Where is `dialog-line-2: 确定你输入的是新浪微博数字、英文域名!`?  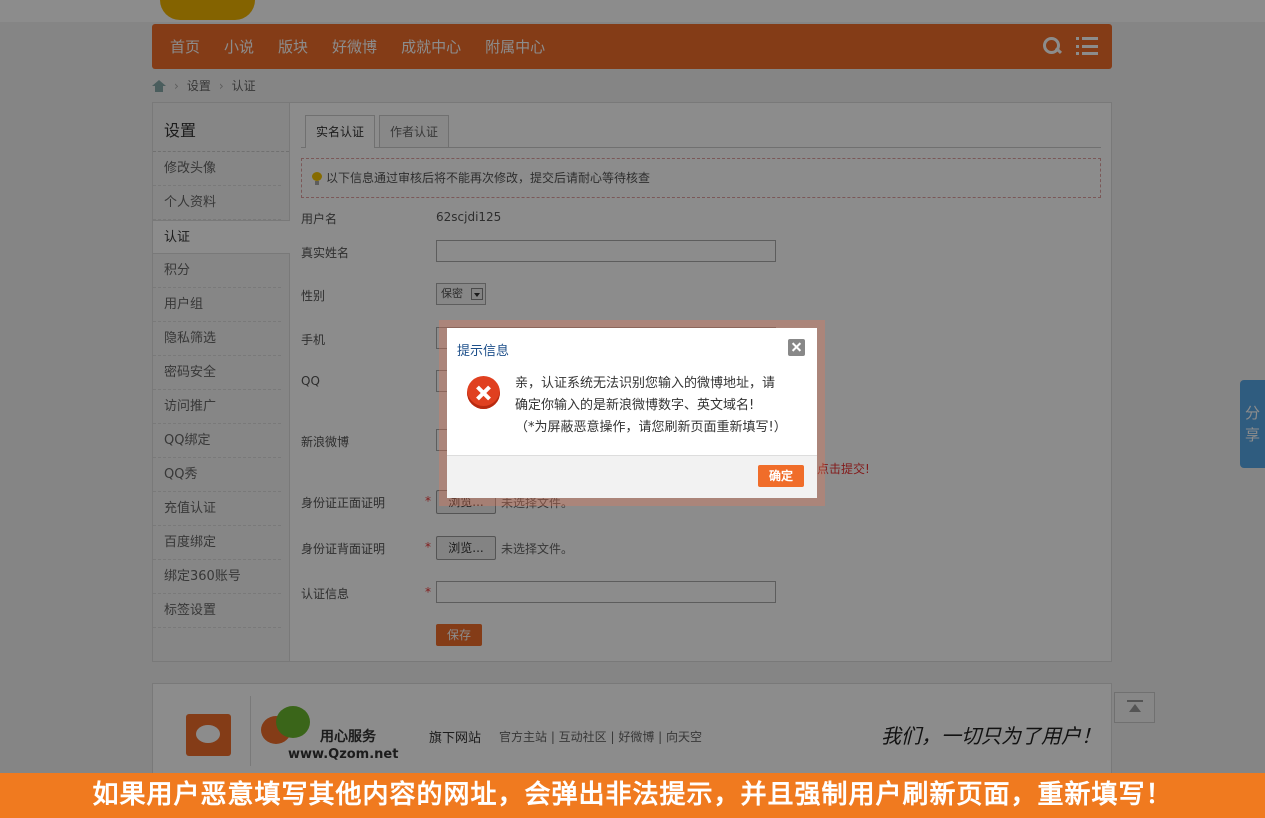
dialog-line-2: 确定你输入的是新浪微博数字、英文域名! is located at coordinates (635, 405).